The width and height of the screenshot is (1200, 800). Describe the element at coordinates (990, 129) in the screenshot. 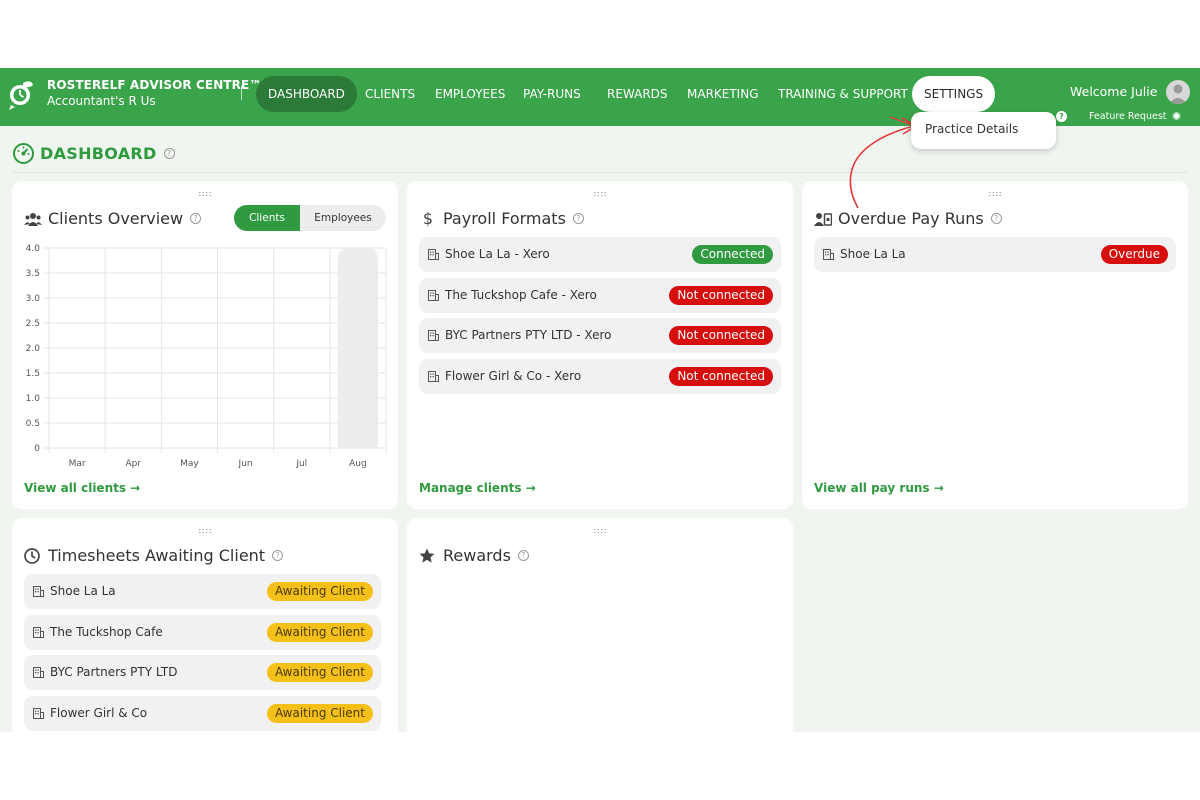

I see `dropdown-item-practice-details: Practice Details` at that location.